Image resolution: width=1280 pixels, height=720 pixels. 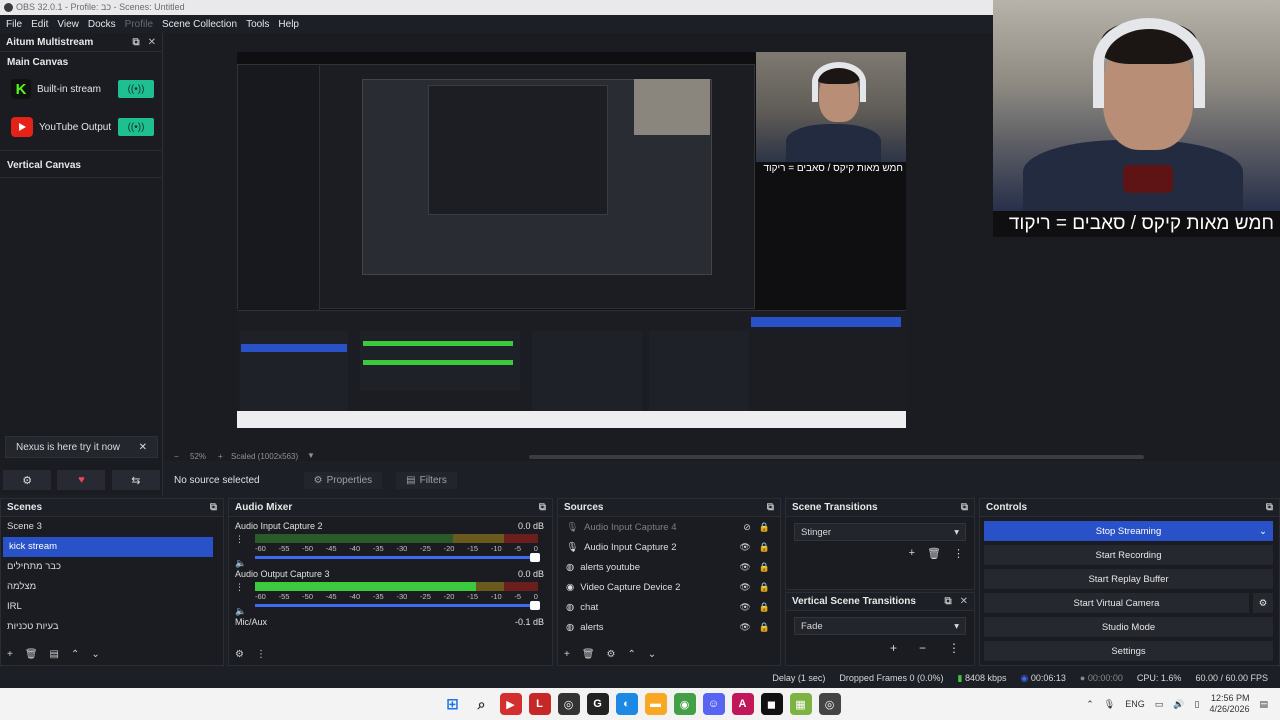 What do you see at coordinates (800, 704) in the screenshot?
I see `app-icon: ▦` at bounding box center [800, 704].